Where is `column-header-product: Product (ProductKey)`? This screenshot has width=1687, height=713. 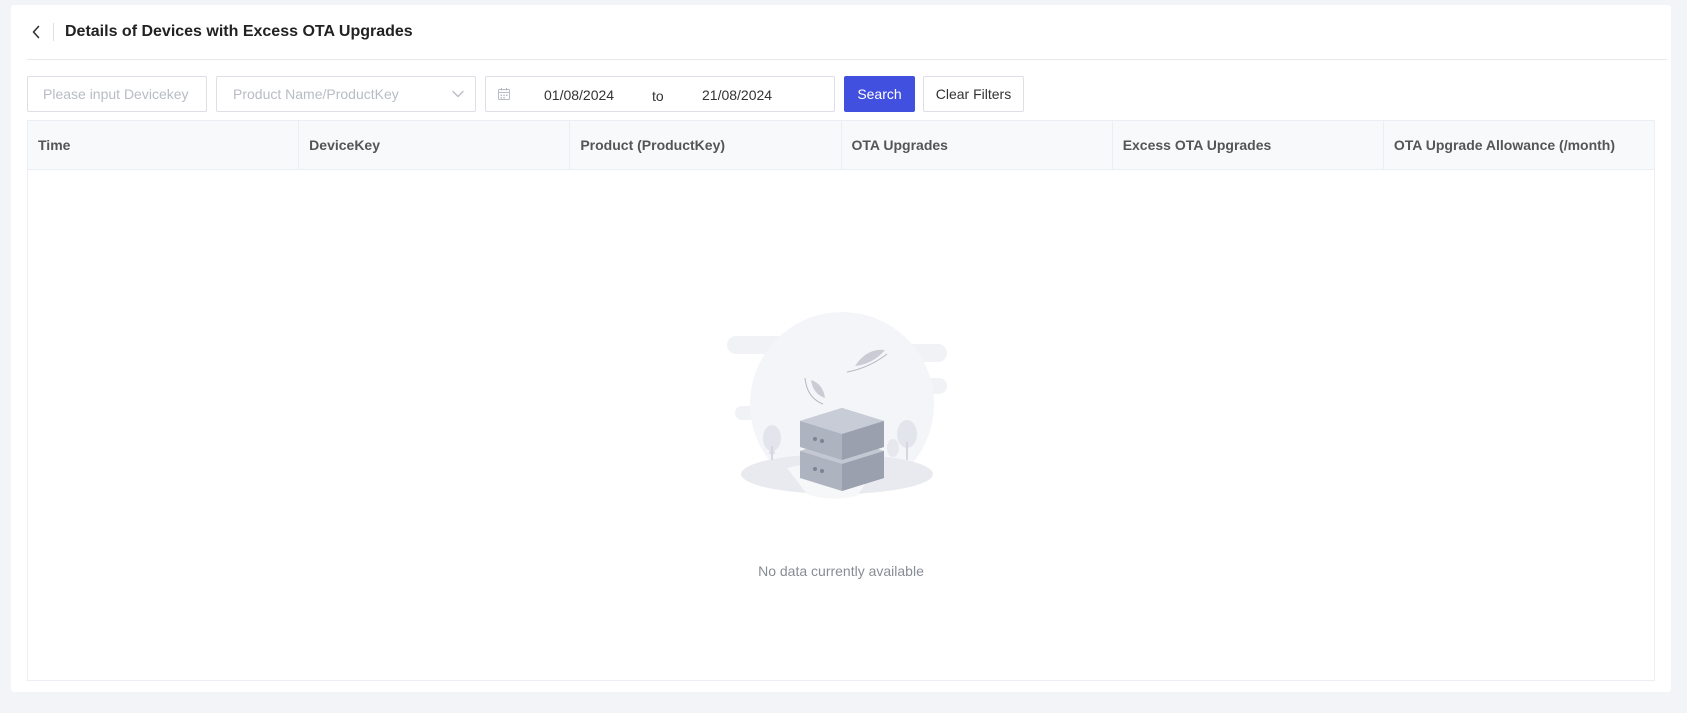 column-header-product: Product (ProductKey) is located at coordinates (706, 145).